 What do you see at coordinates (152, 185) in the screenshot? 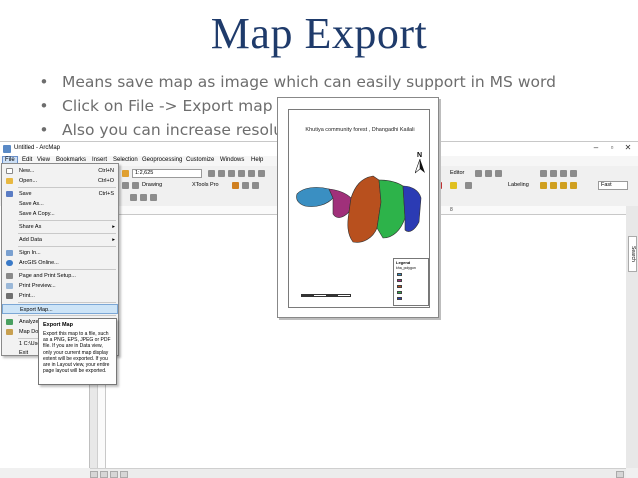
I see `drawing-menu: Drawing` at bounding box center [152, 185].